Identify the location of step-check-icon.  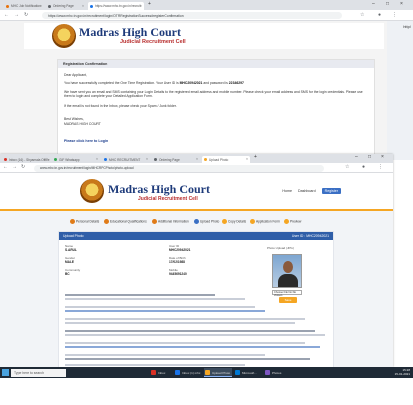
(154, 221).